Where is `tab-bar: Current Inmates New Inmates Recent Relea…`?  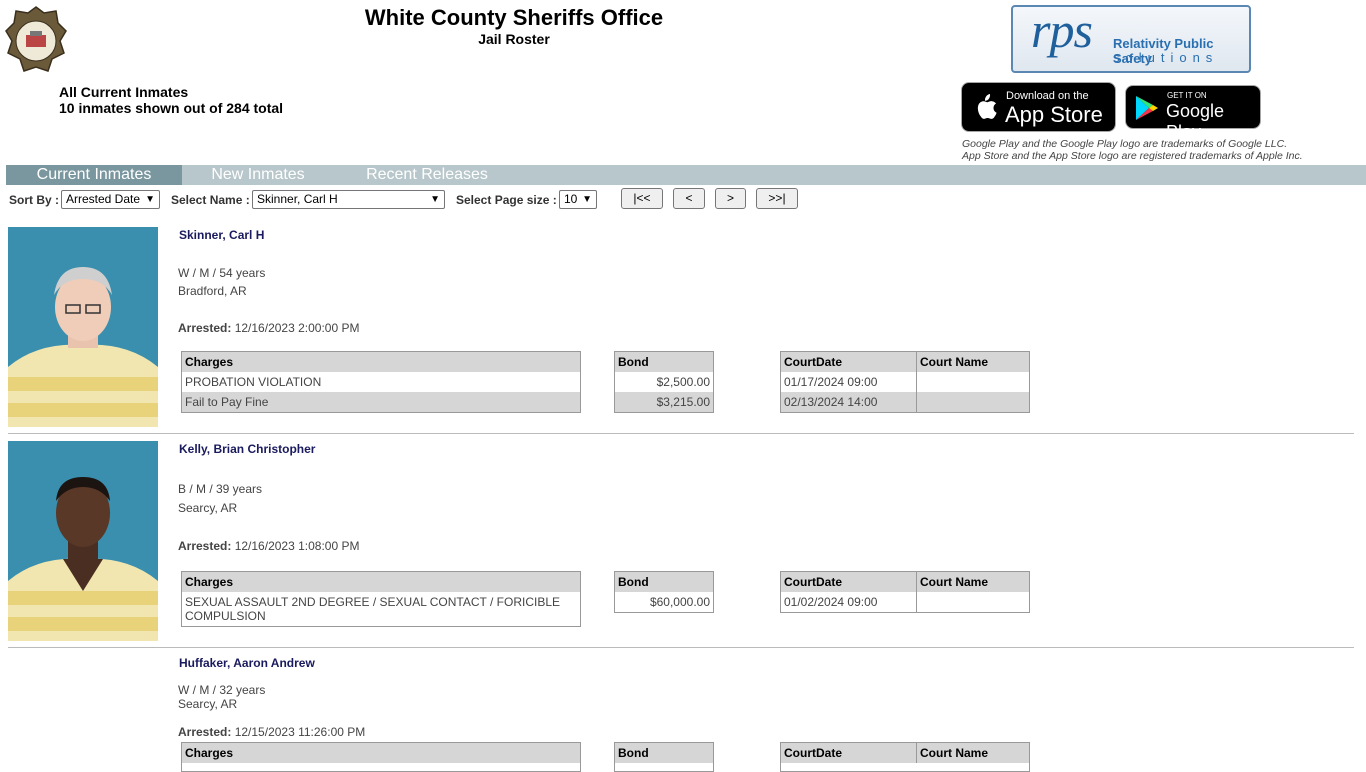
tab-bar: Current Inmates New Inmates Recent Relea… is located at coordinates (686, 175).